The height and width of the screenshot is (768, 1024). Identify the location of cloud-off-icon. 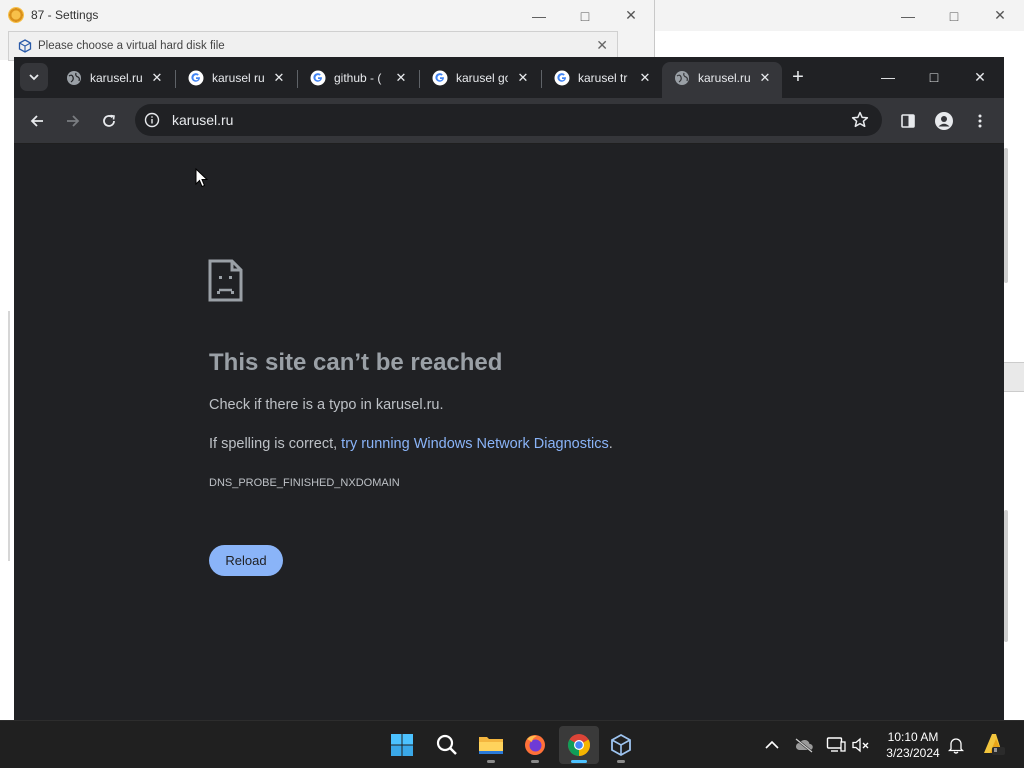
(804, 745).